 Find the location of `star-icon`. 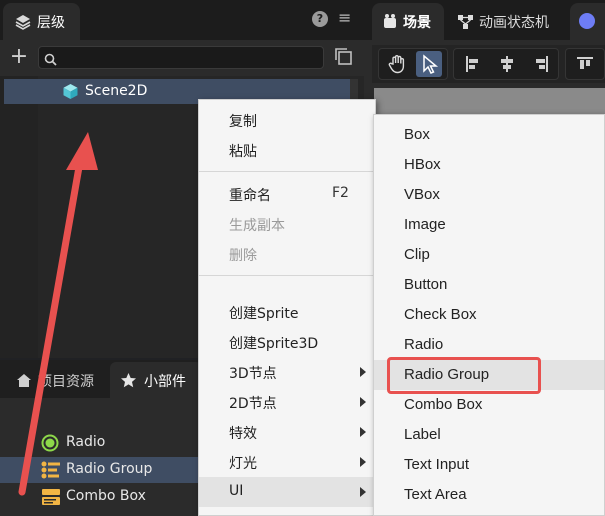

star-icon is located at coordinates (128, 382).